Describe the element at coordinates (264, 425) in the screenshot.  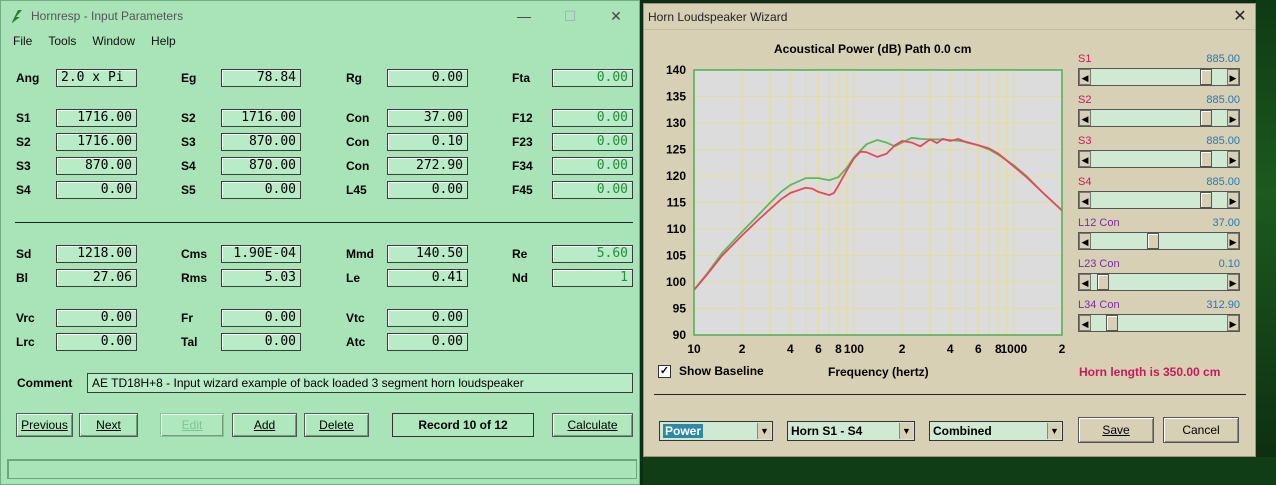
I see `add-button: Add` at that location.